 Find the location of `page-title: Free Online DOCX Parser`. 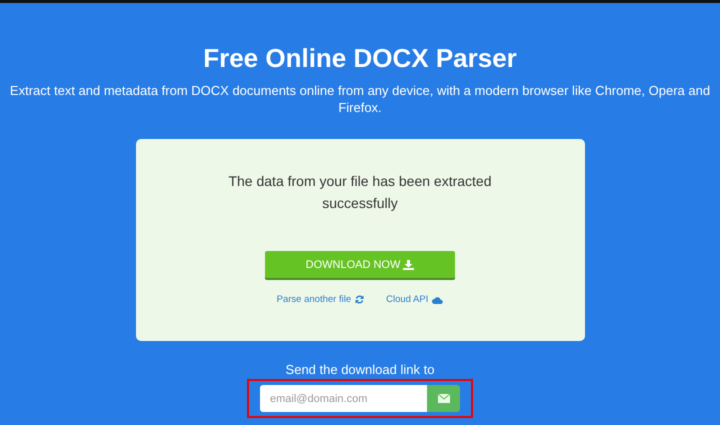

page-title: Free Online DOCX Parser is located at coordinates (360, 58).